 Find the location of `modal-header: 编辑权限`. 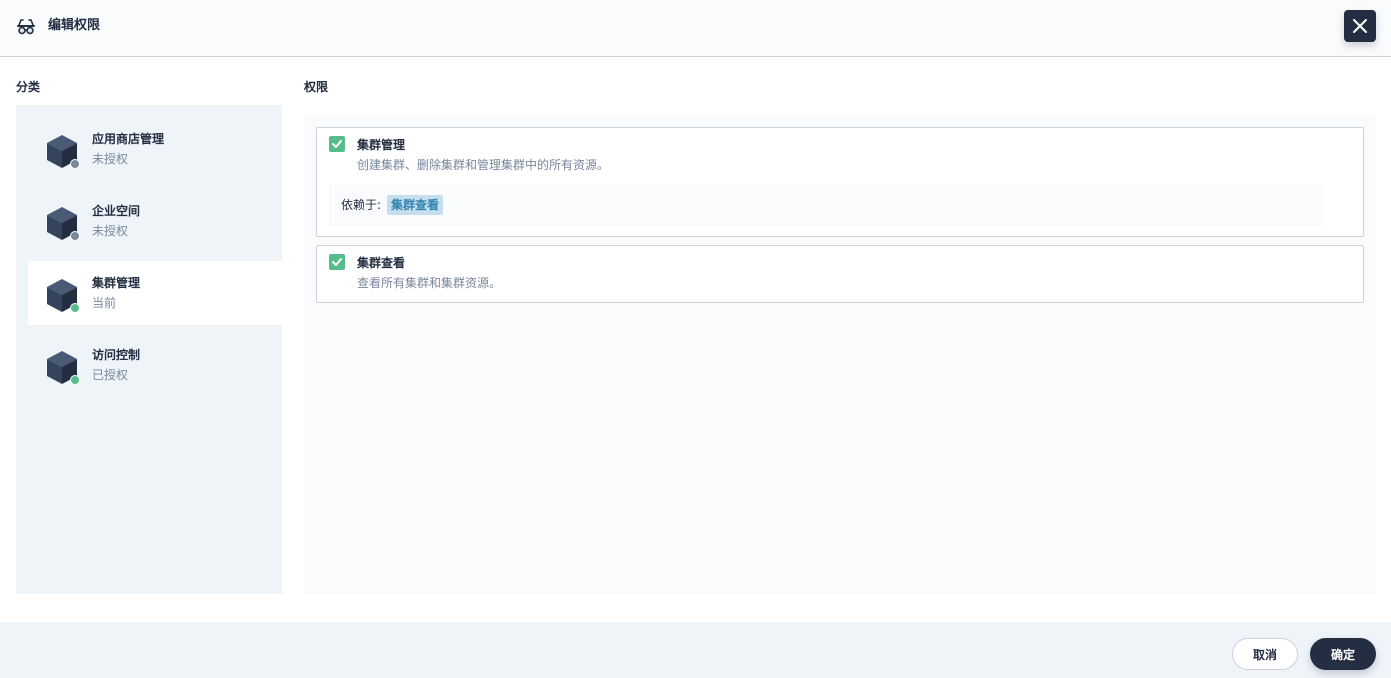

modal-header: 编辑权限 is located at coordinates (695, 28).